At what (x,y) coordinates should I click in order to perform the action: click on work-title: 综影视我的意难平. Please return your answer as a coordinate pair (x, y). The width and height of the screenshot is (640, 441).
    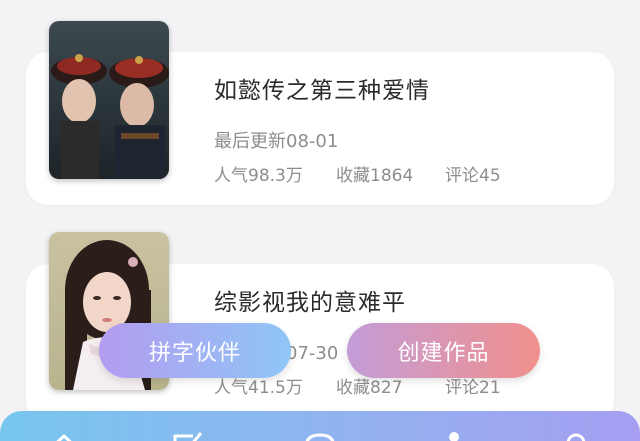
    Looking at the image, I should click on (310, 300).